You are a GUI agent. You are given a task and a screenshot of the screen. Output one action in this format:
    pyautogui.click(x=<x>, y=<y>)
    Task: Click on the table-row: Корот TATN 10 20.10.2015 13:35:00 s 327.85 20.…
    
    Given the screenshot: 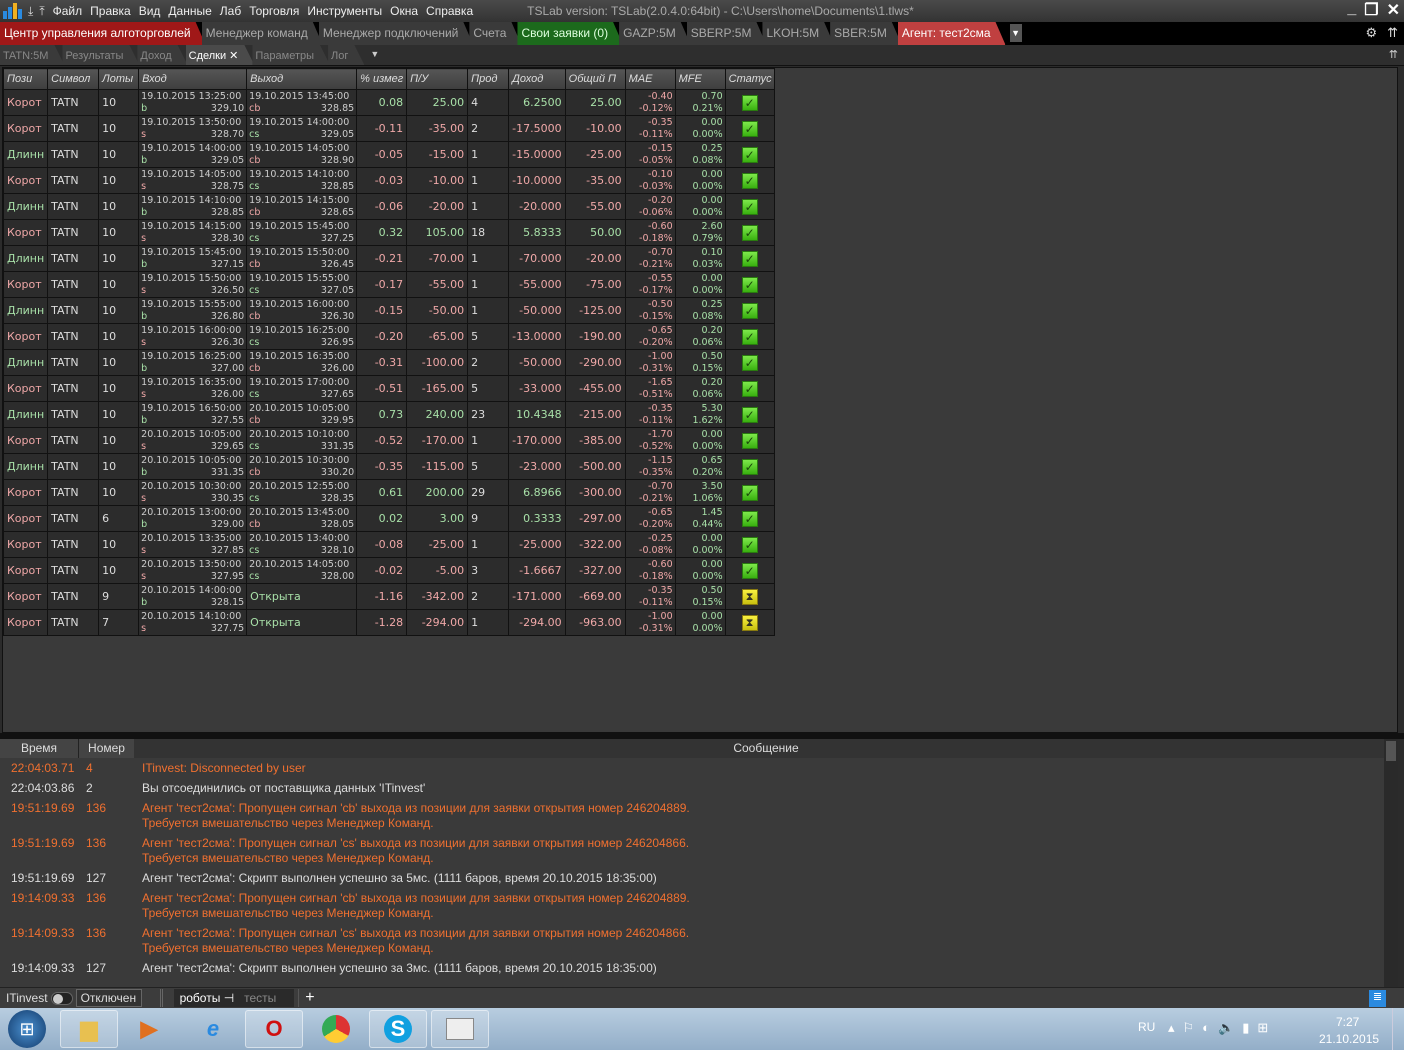 What is the action you would take?
    pyautogui.click(x=388, y=544)
    